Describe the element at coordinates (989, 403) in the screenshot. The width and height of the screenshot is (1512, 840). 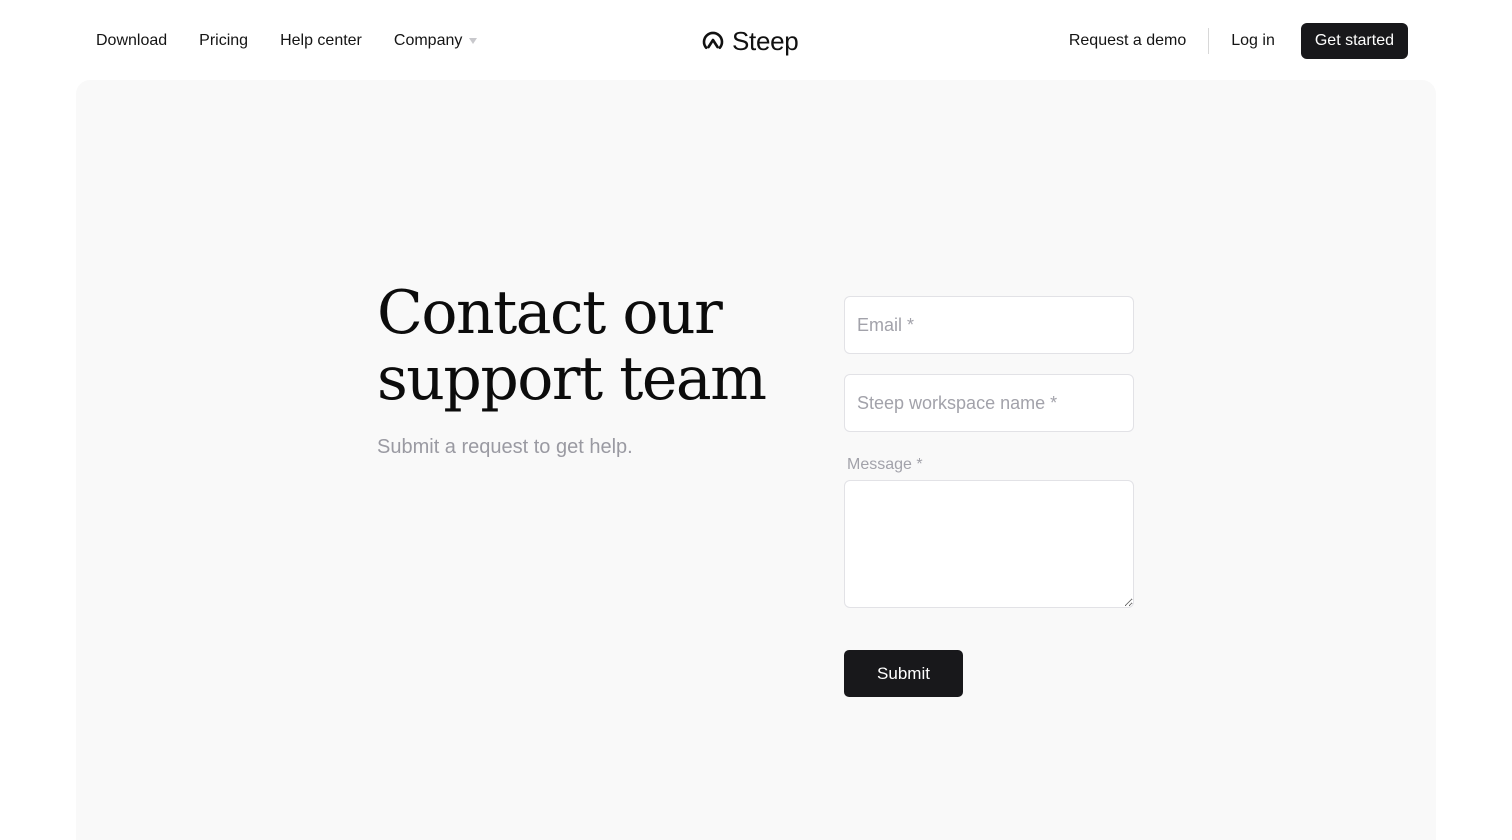
I see `workspace-name-field` at that location.